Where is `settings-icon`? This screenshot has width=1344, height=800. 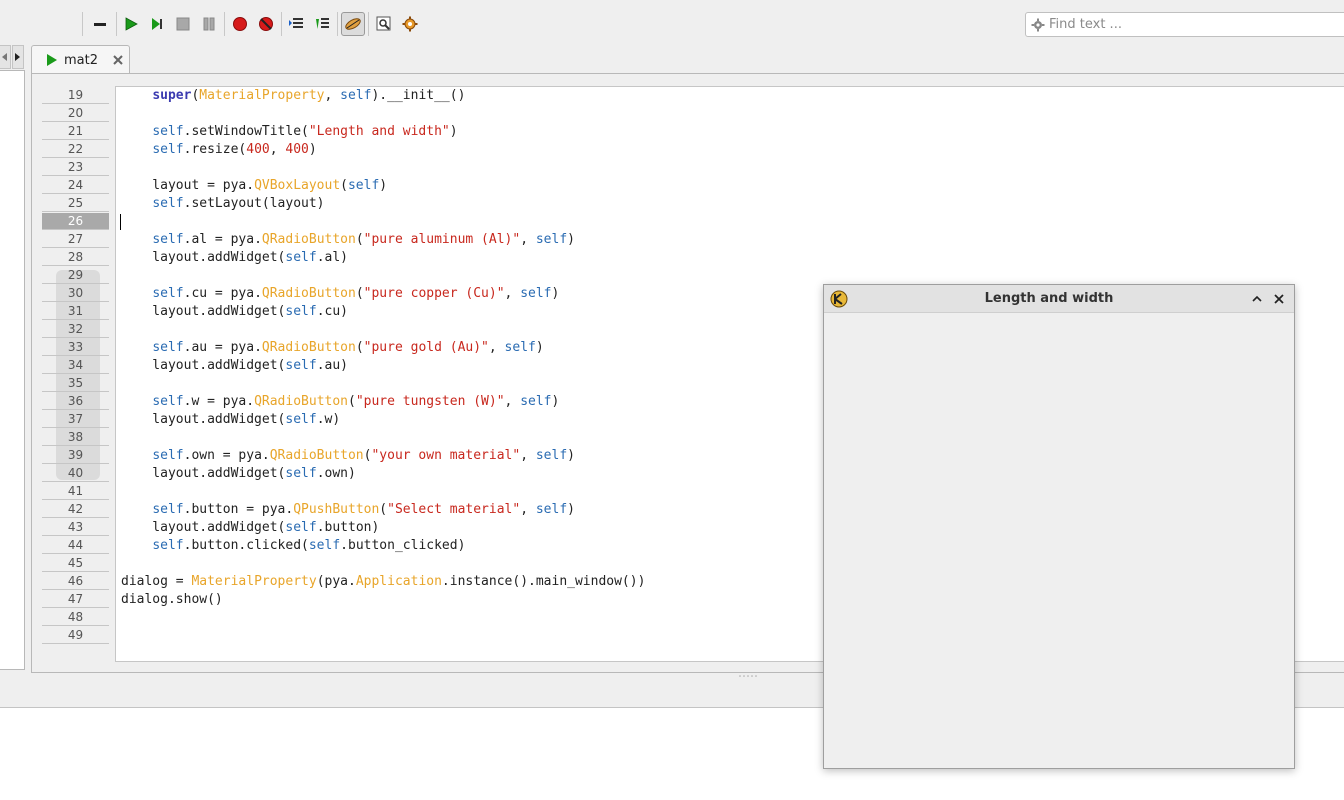 settings-icon is located at coordinates (410, 24).